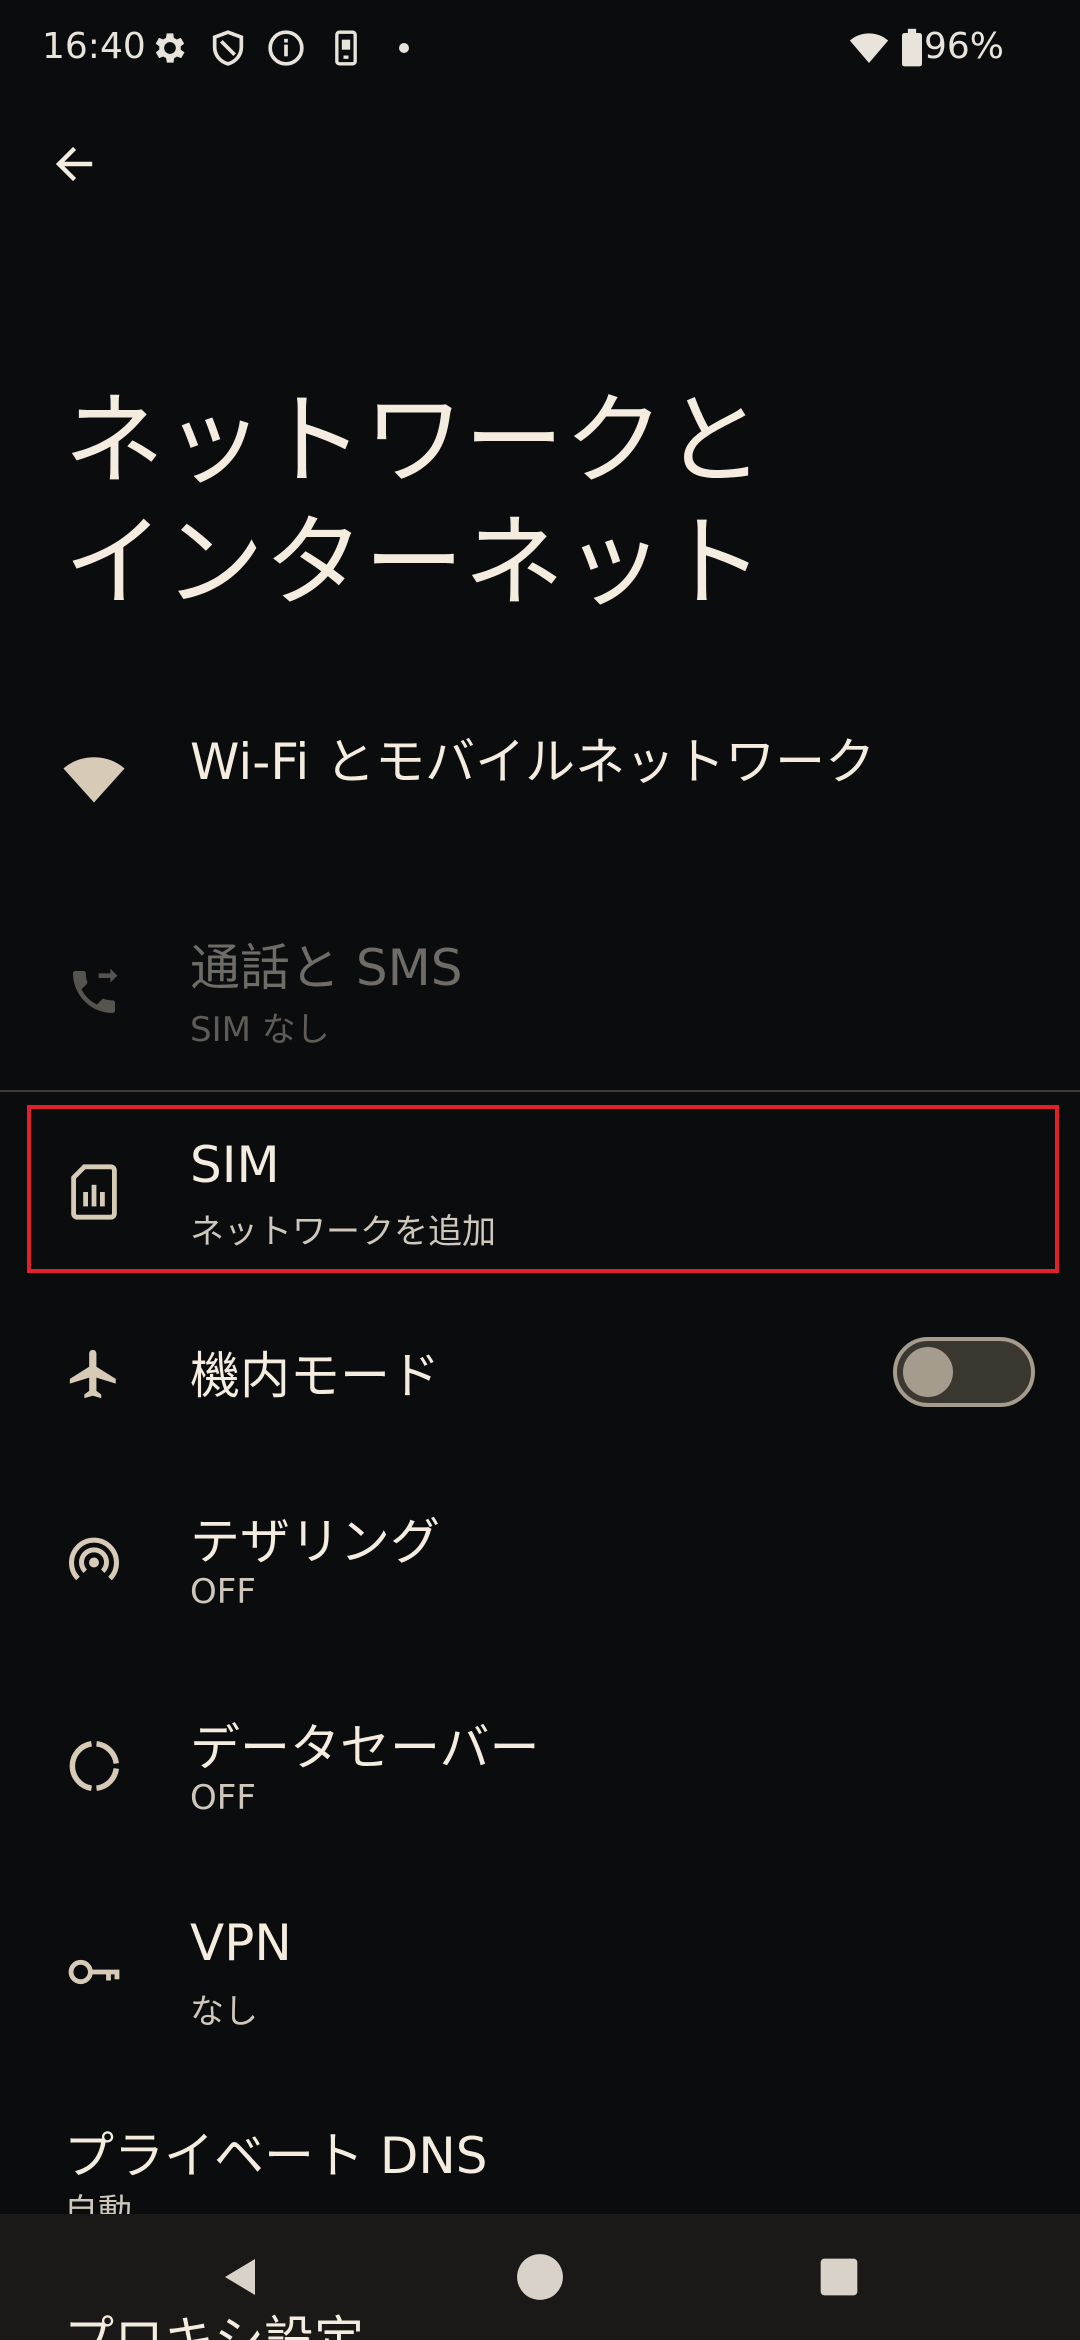 This screenshot has width=1080, height=2340. I want to click on arrow-left-icon, so click(74, 164).